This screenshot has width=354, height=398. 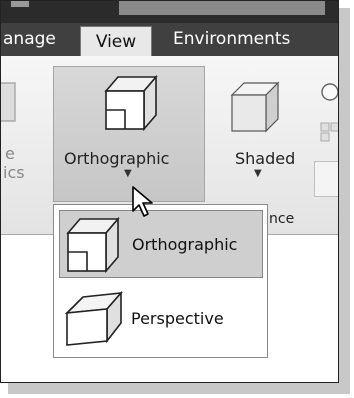 What do you see at coordinates (222, 8) in the screenshot?
I see `title-bar-caption-area` at bounding box center [222, 8].